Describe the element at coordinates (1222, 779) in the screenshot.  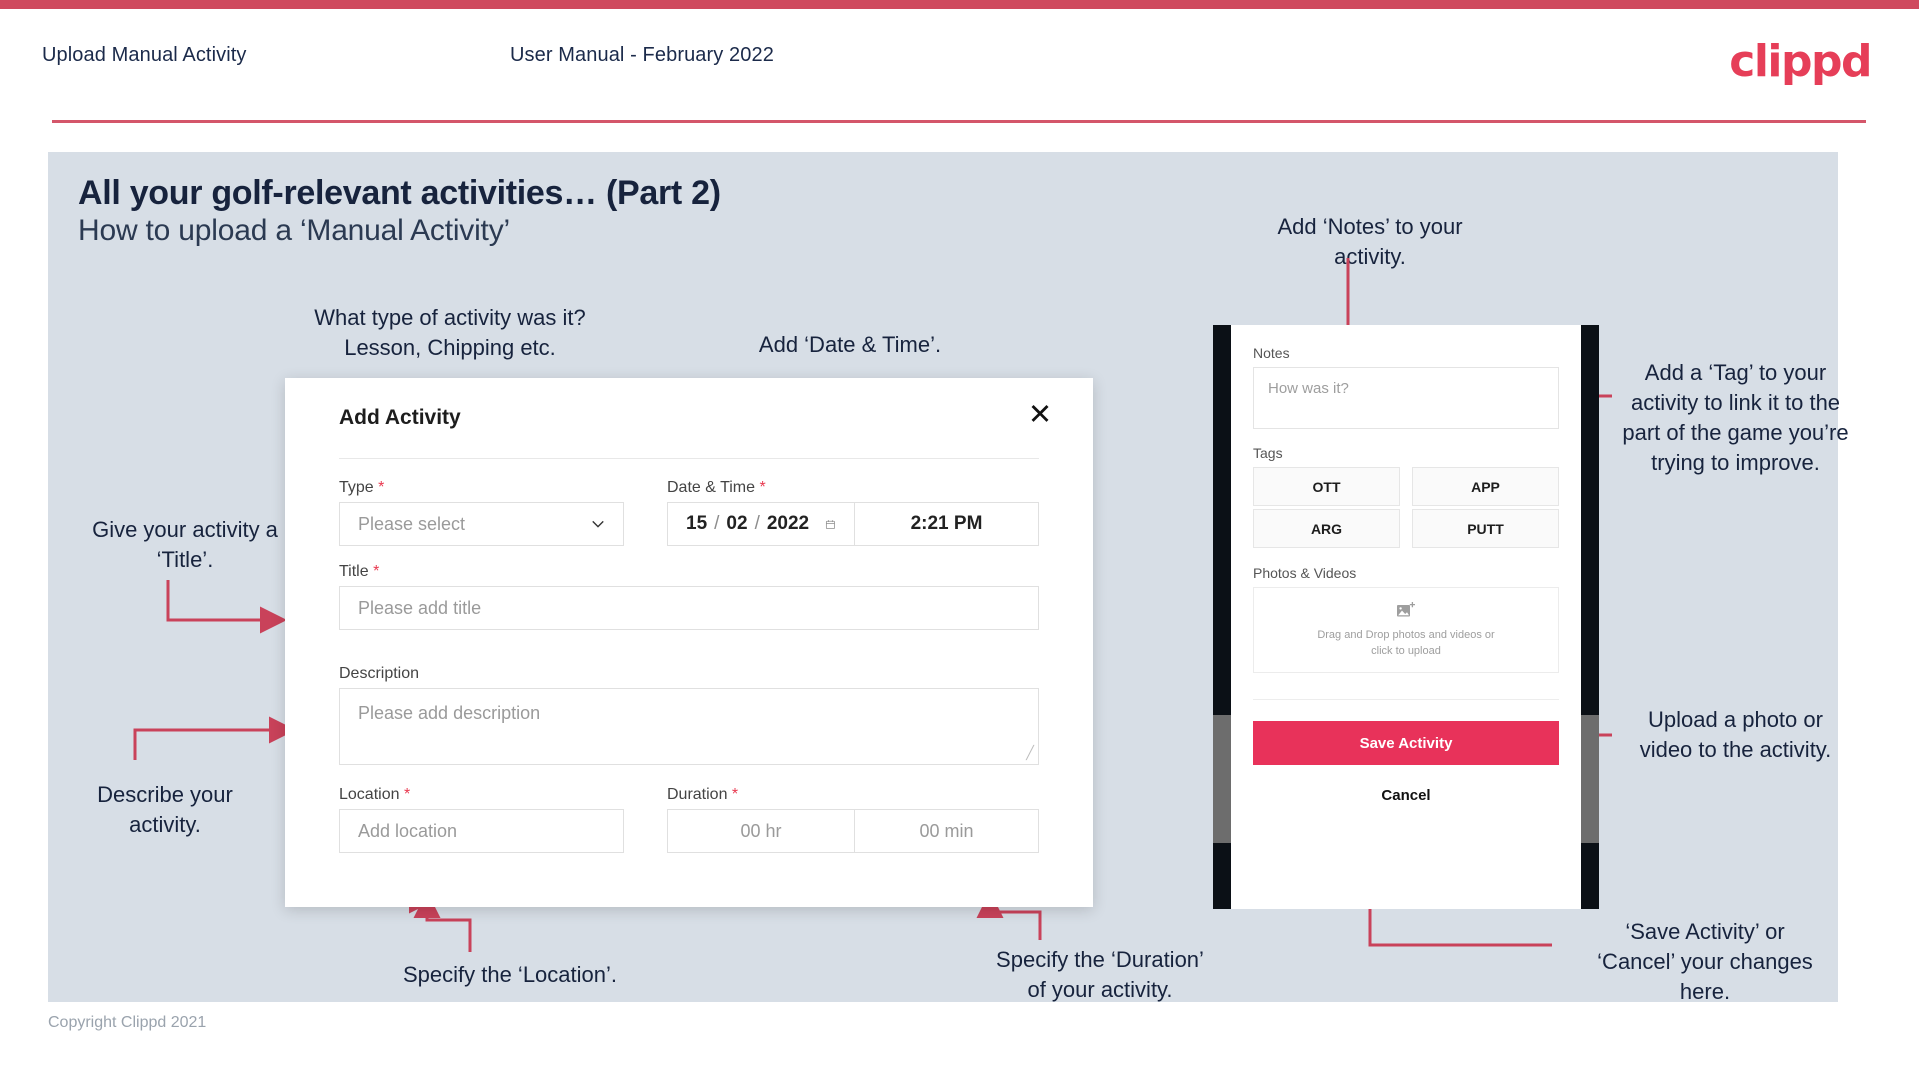
I see `phone-bezel-left-segment` at that location.